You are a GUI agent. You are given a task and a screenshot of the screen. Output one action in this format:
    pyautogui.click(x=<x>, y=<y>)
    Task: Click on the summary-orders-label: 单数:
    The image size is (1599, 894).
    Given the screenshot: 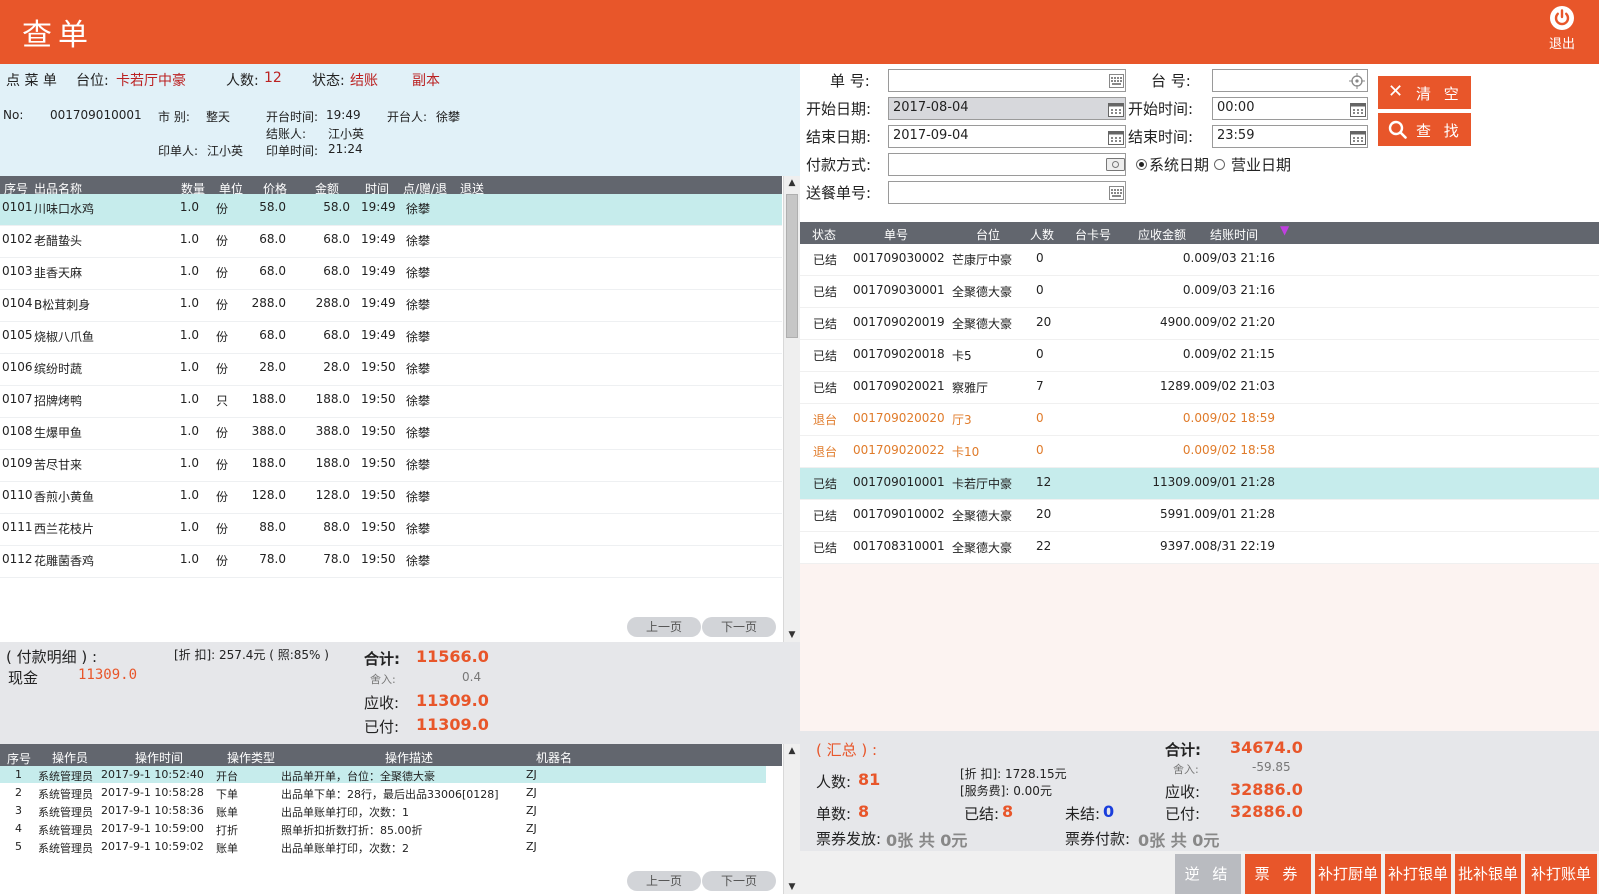 What is the action you would take?
    pyautogui.click(x=834, y=814)
    